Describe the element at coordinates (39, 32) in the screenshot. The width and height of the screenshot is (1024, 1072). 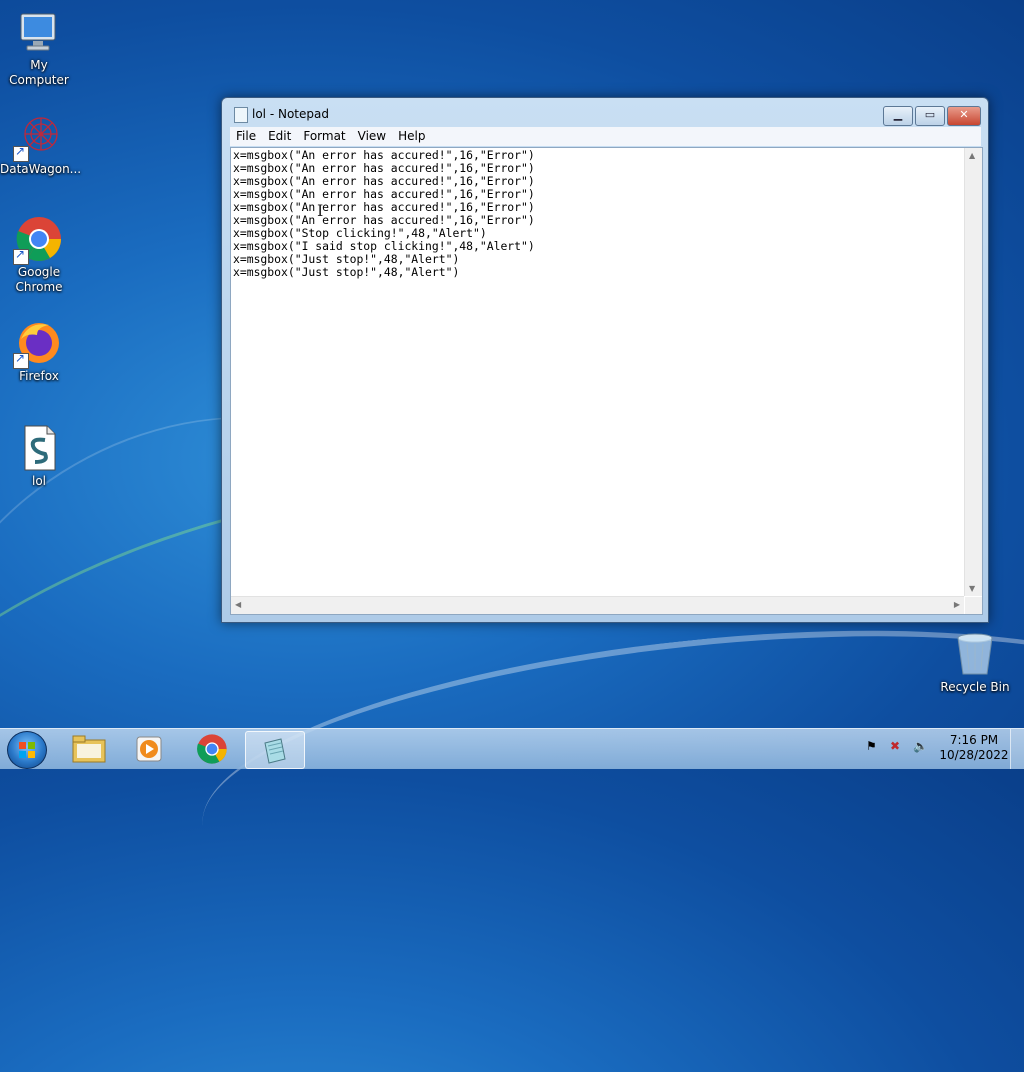
I see `computer-icon` at that location.